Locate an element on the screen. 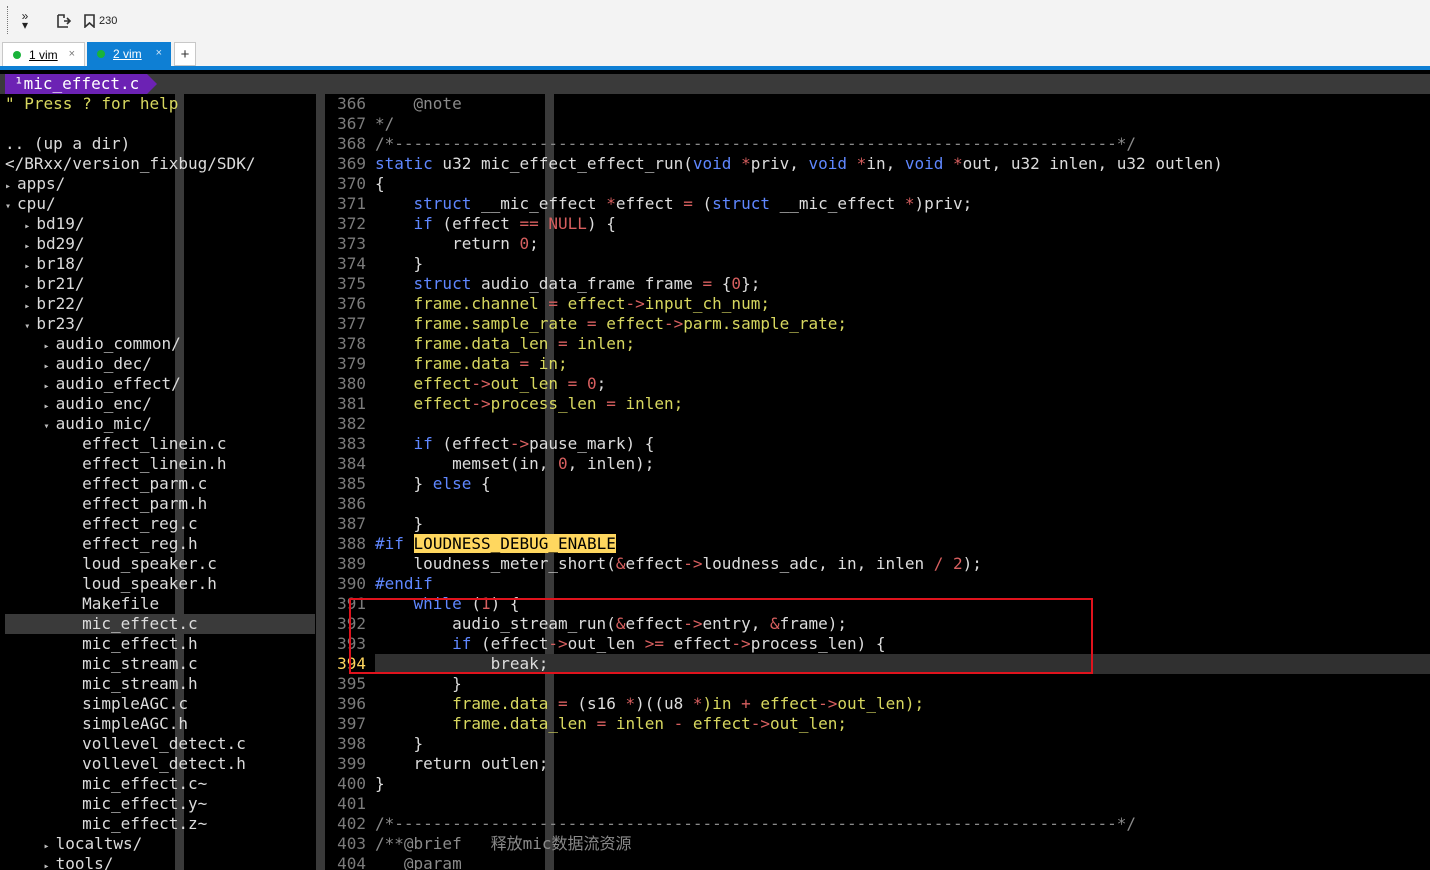 The image size is (1430, 870). tree-file-item: Makefile is located at coordinates (160, 604).